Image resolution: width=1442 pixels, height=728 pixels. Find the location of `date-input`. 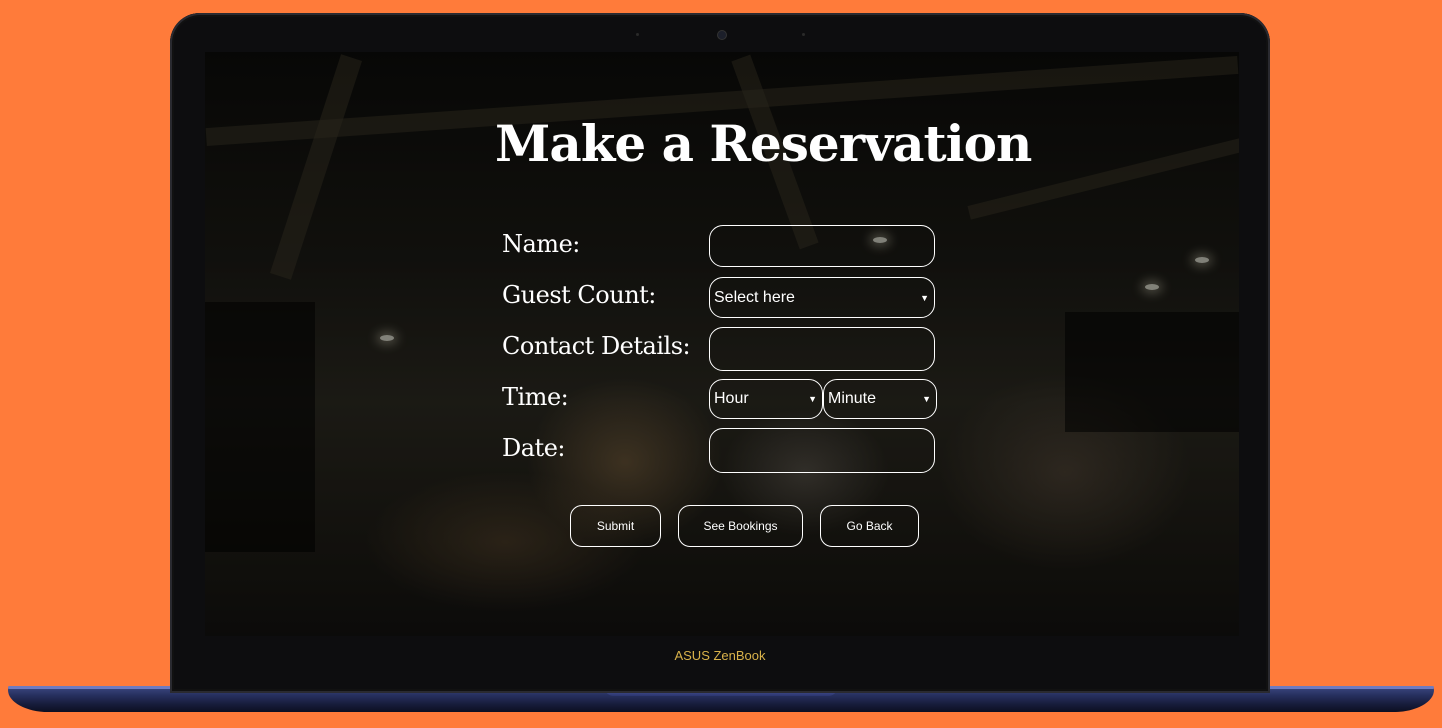

date-input is located at coordinates (822, 450).